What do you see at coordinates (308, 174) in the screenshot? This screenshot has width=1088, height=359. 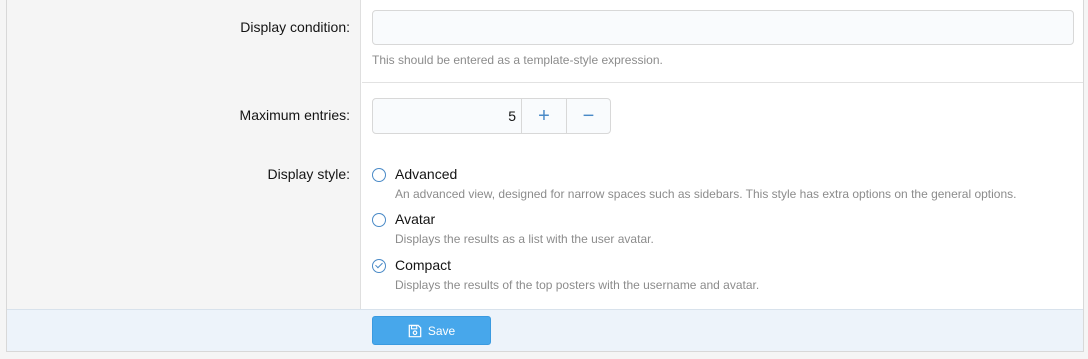 I see `display-style-label: Display style:` at bounding box center [308, 174].